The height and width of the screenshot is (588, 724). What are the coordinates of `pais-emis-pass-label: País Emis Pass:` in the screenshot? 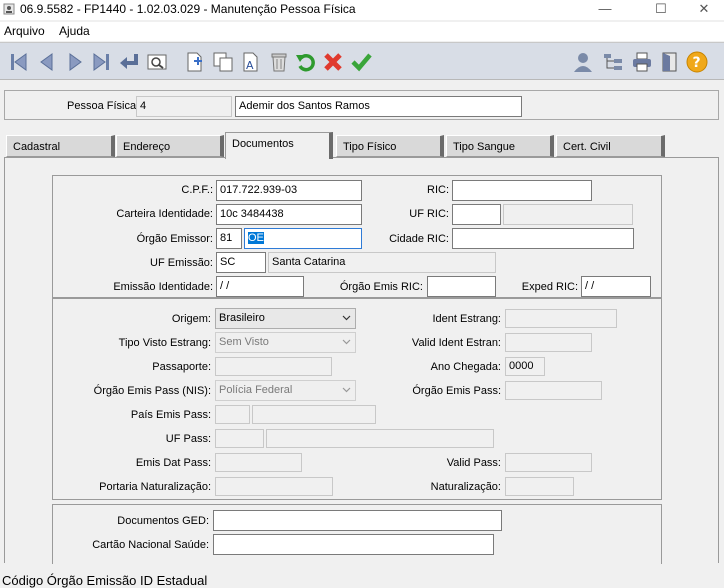 It's located at (170, 415).